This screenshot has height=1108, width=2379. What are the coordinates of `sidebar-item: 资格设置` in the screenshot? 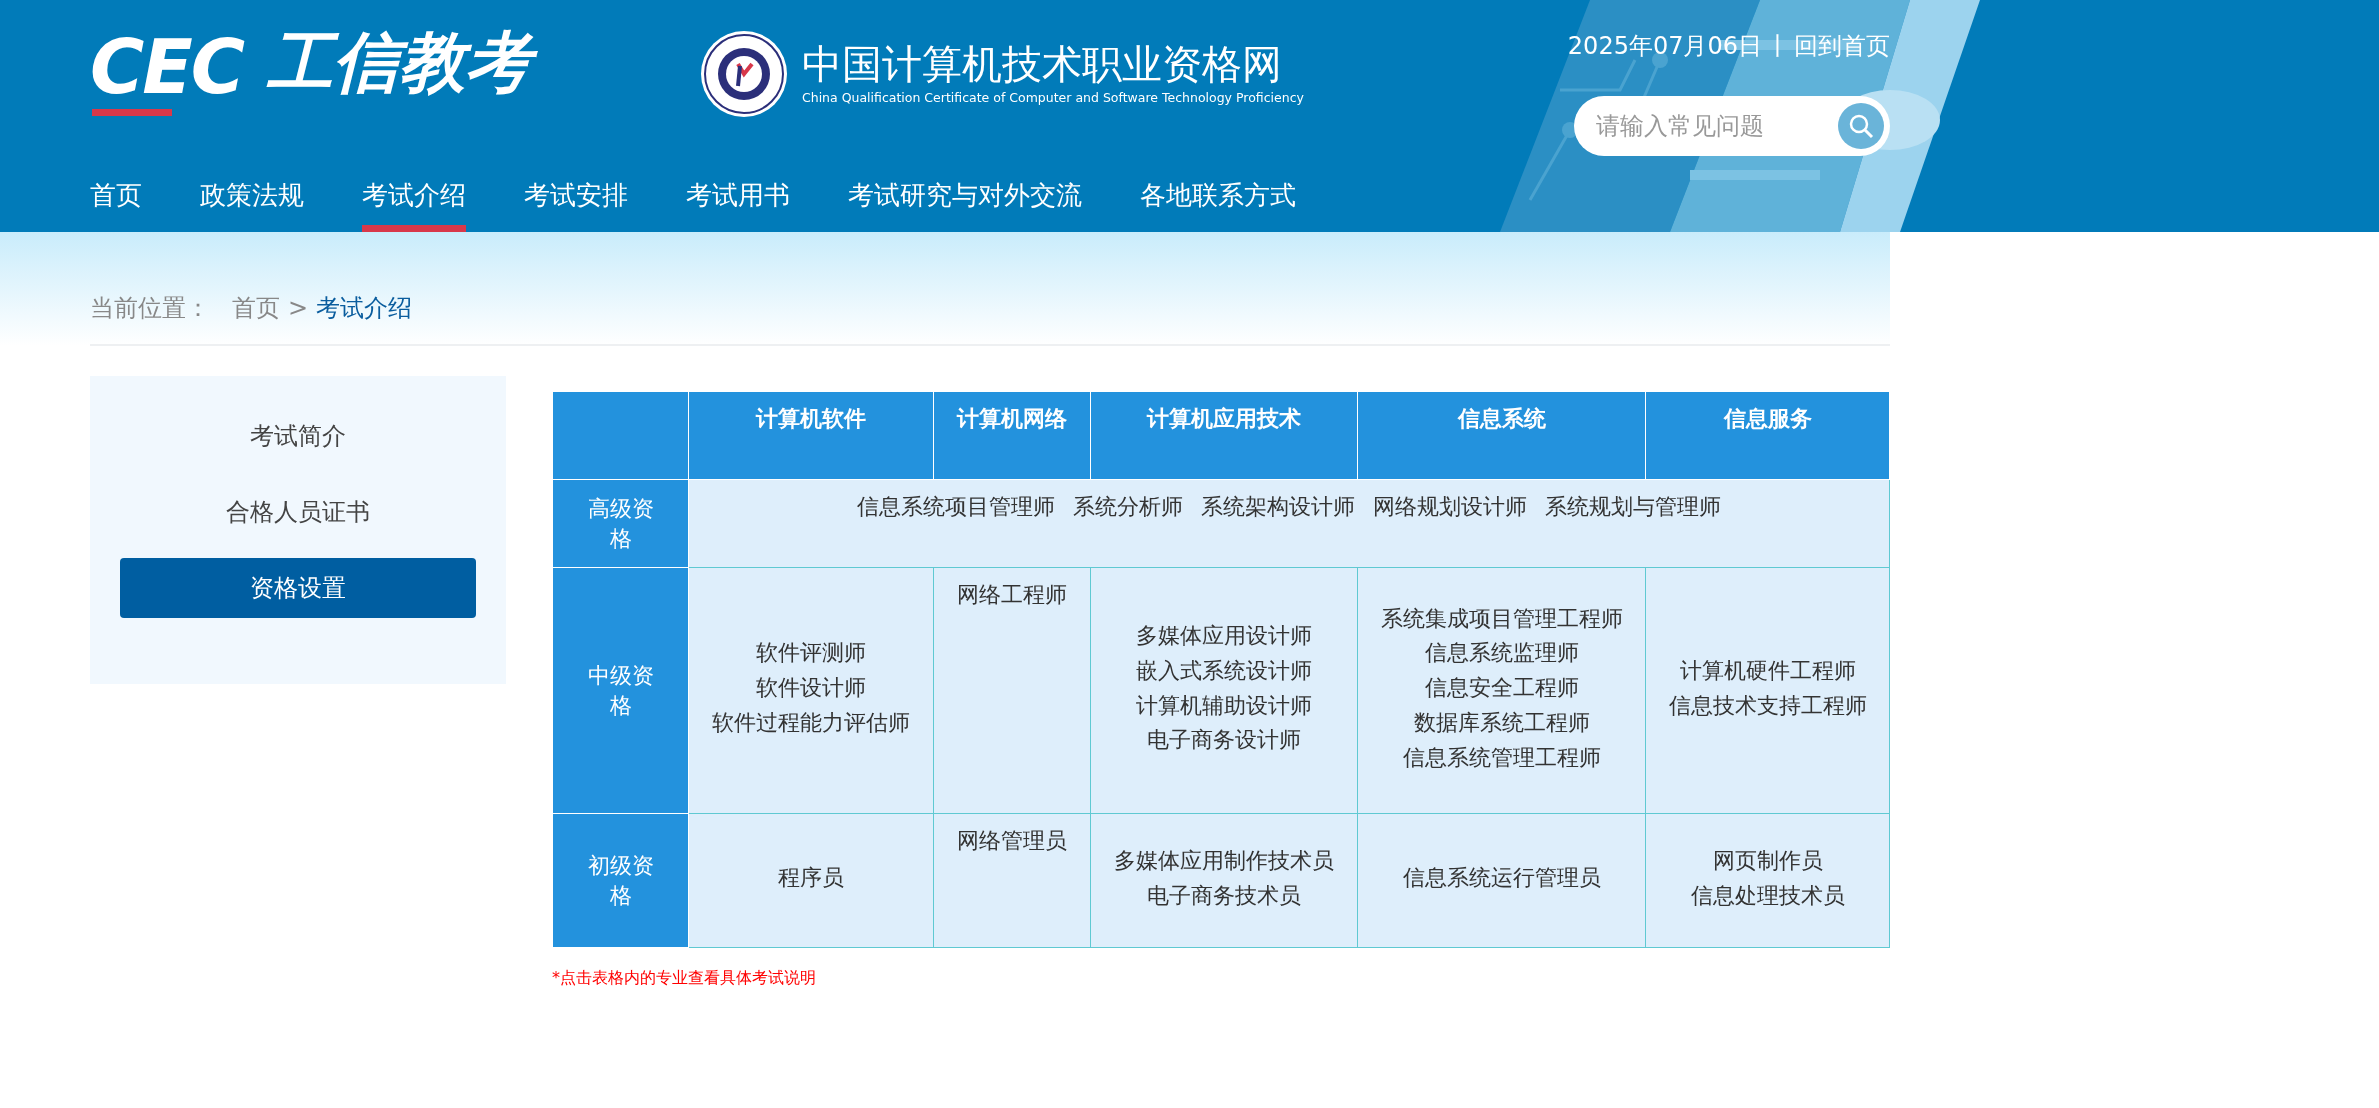 It's located at (298, 588).